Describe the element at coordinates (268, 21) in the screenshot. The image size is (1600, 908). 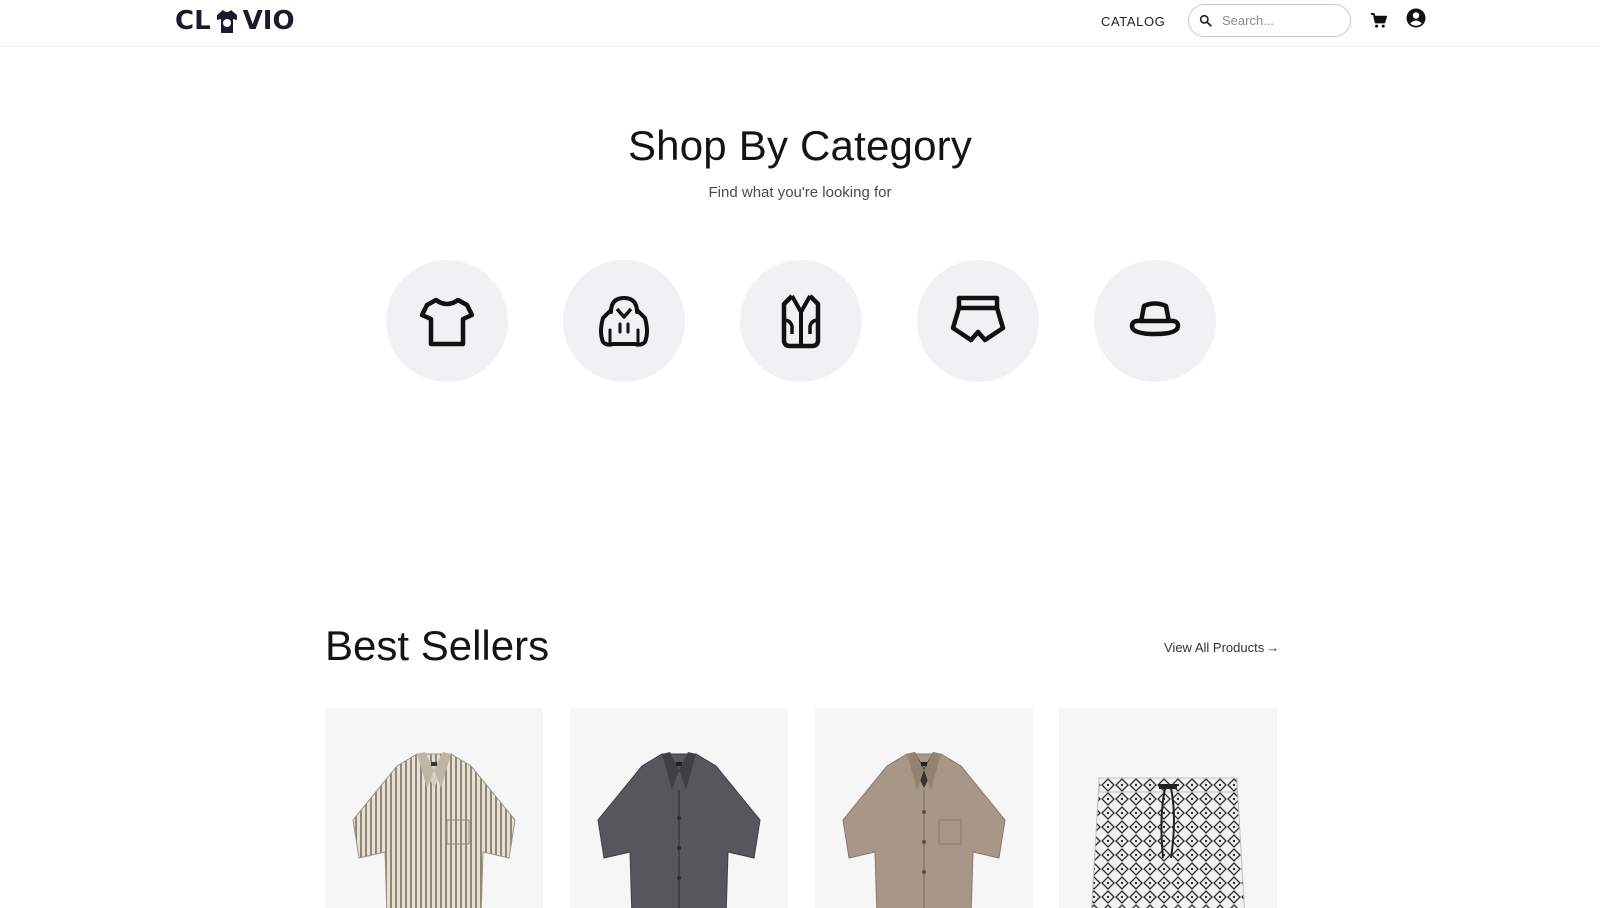
I see `logo-text-right: VIO` at that location.